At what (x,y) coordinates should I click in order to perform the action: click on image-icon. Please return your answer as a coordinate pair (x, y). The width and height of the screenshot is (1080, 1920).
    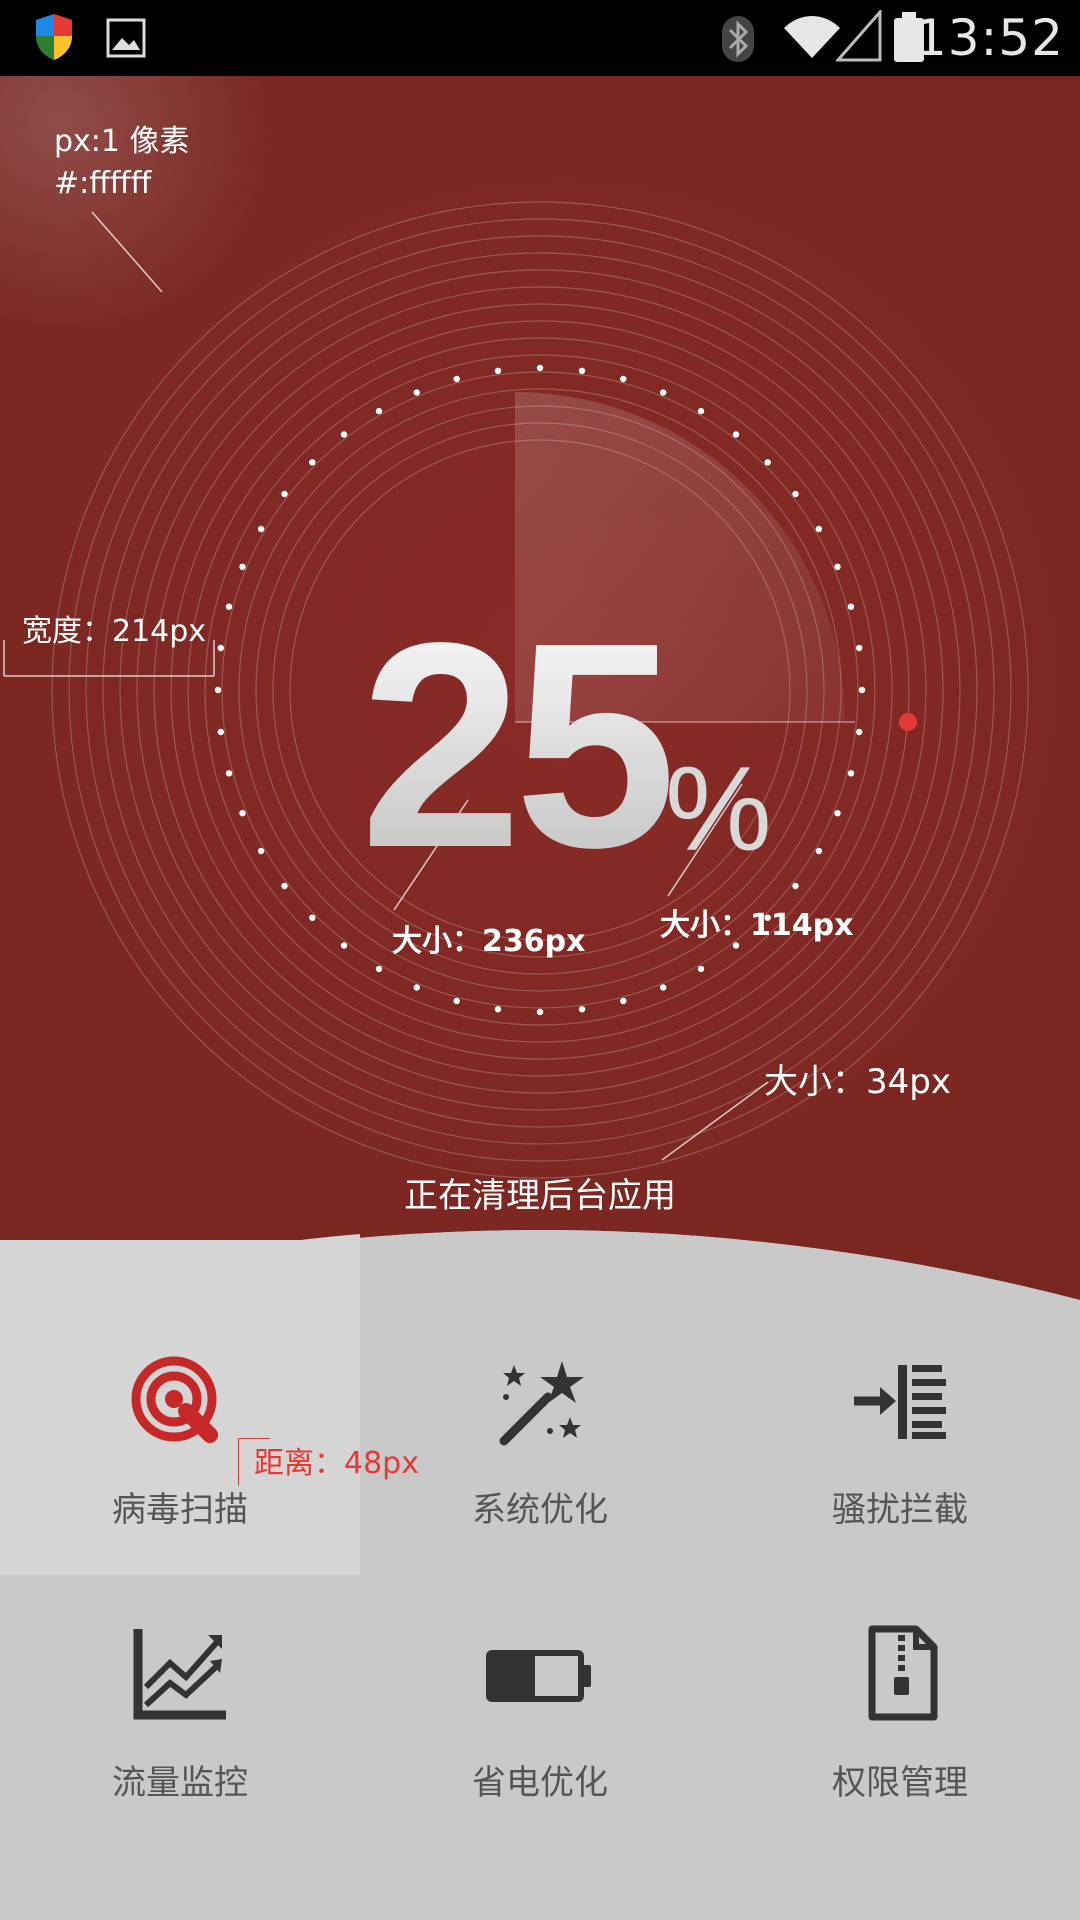
    Looking at the image, I should click on (126, 38).